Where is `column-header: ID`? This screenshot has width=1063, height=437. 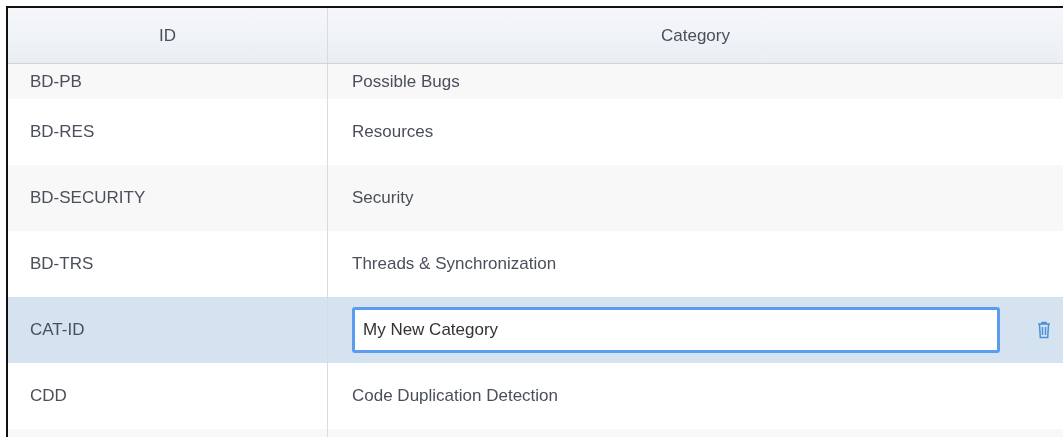
column-header: ID is located at coordinates (168, 35).